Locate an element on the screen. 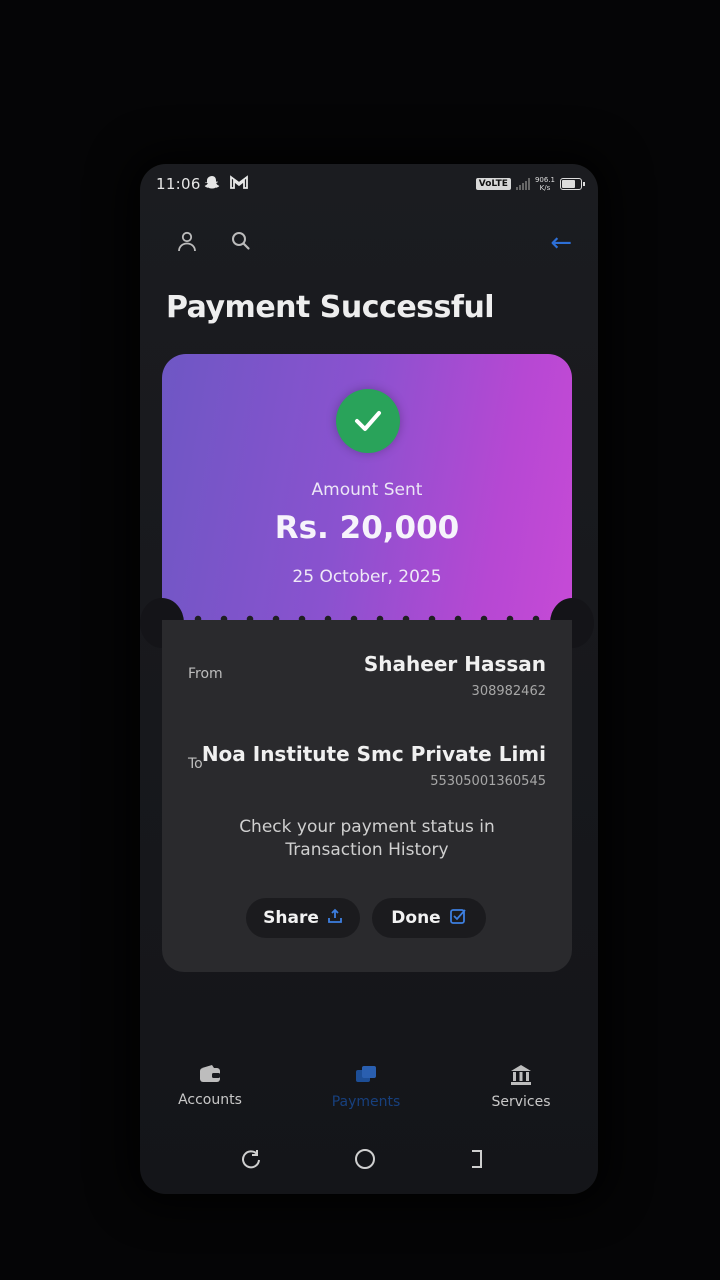 This screenshot has height=1280, width=720. payment-date: 25 October, 2025 is located at coordinates (367, 577).